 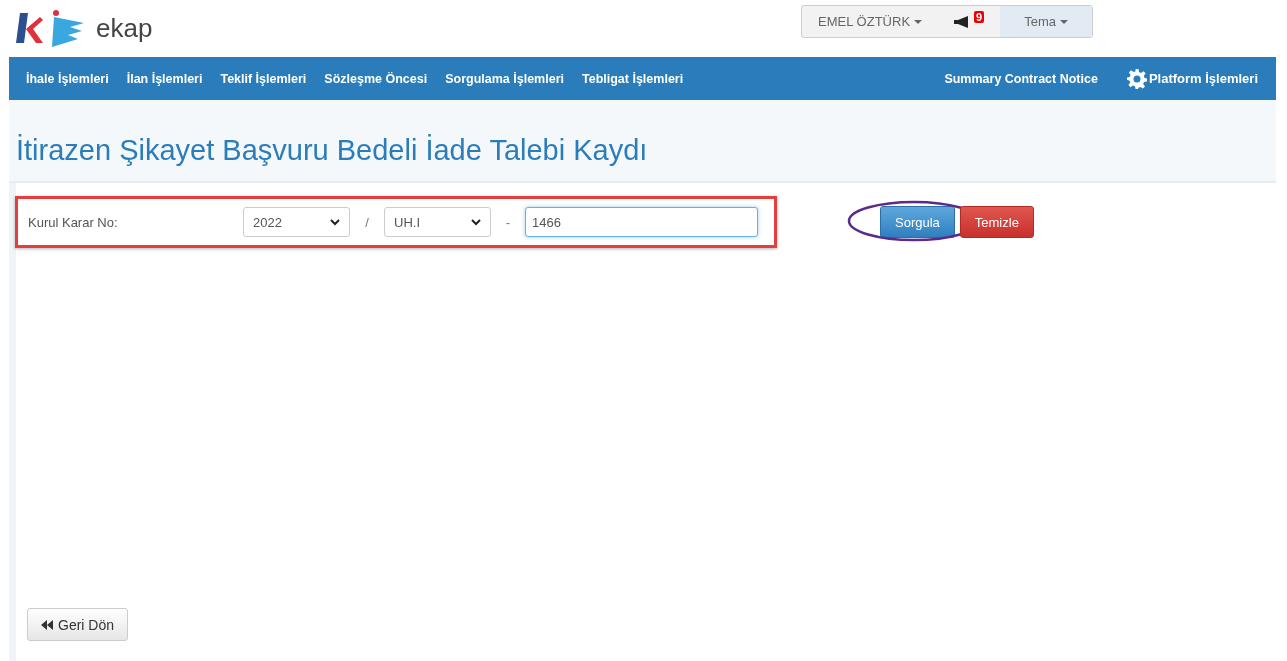 What do you see at coordinates (641, 222) in the screenshot?
I see `number-input: 1466` at bounding box center [641, 222].